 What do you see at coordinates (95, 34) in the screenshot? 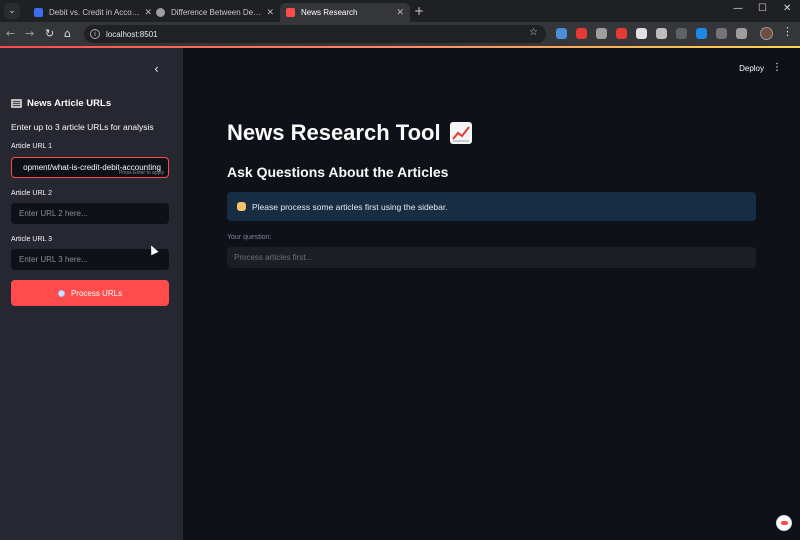
I see `site-info-icon: i` at bounding box center [95, 34].